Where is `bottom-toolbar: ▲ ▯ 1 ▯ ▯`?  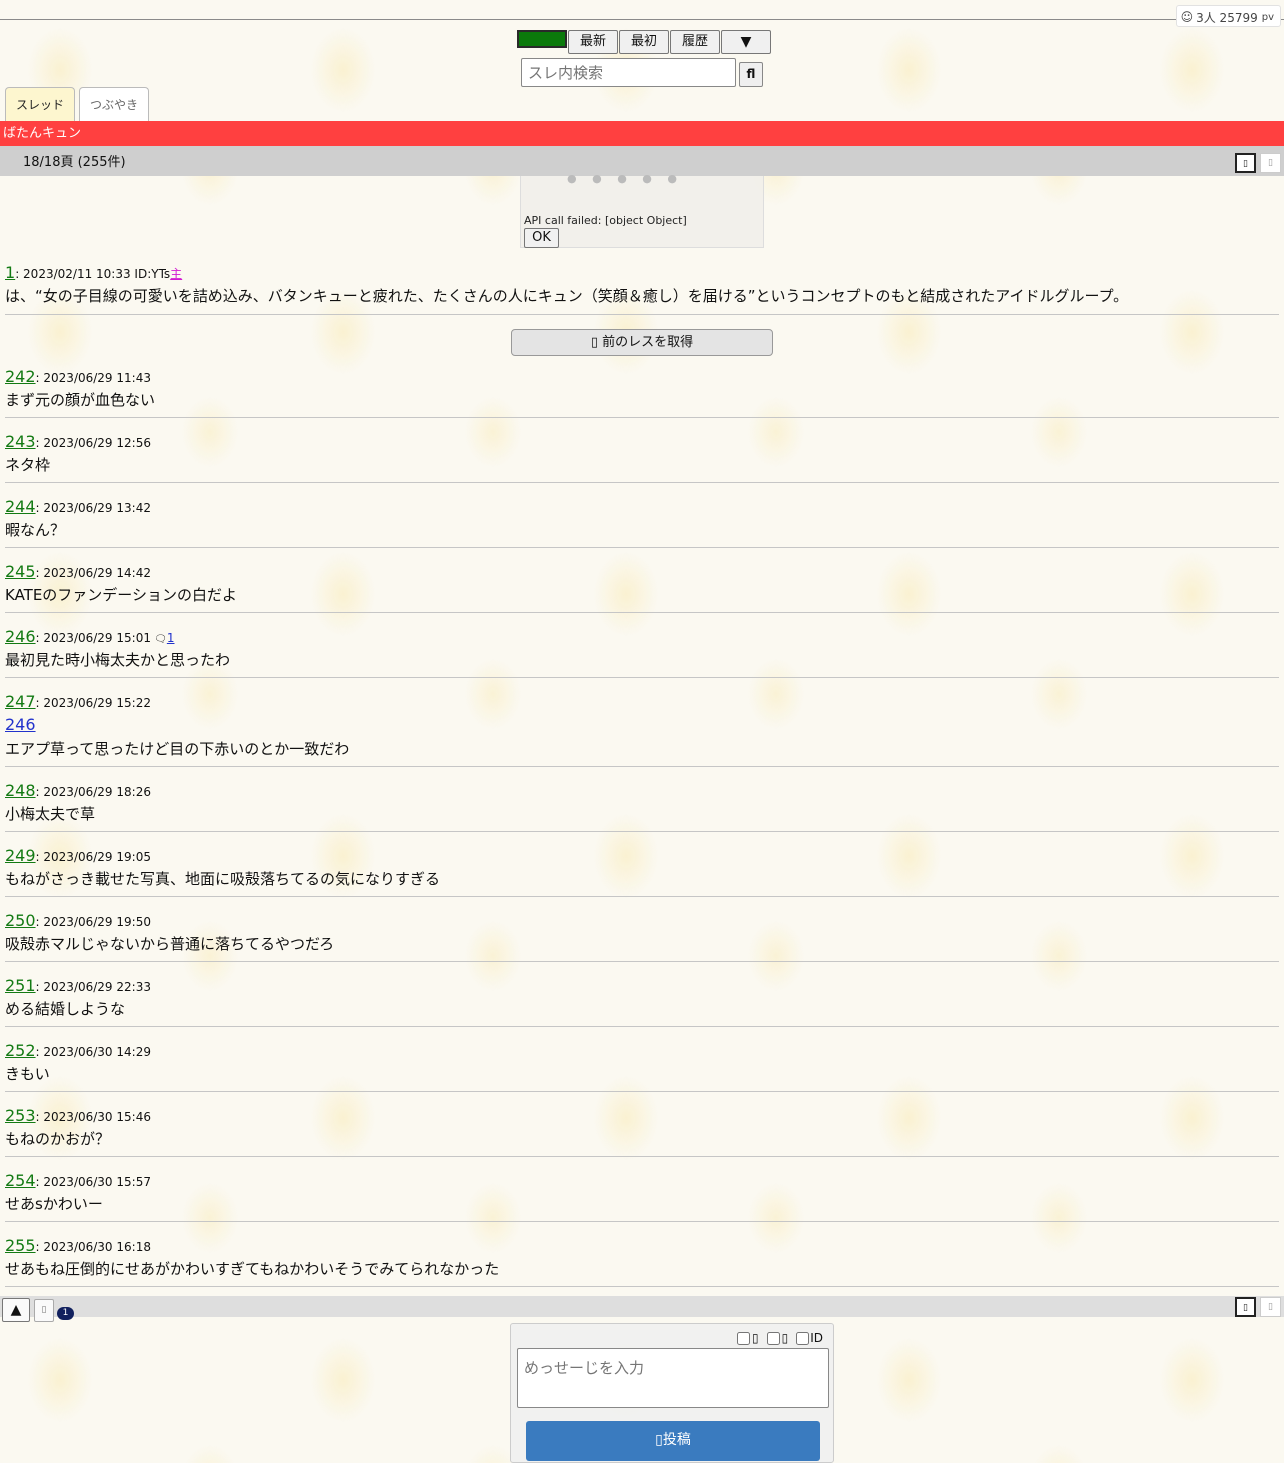 bottom-toolbar: ▲ ▯ 1 ▯ ▯ is located at coordinates (642, 1309).